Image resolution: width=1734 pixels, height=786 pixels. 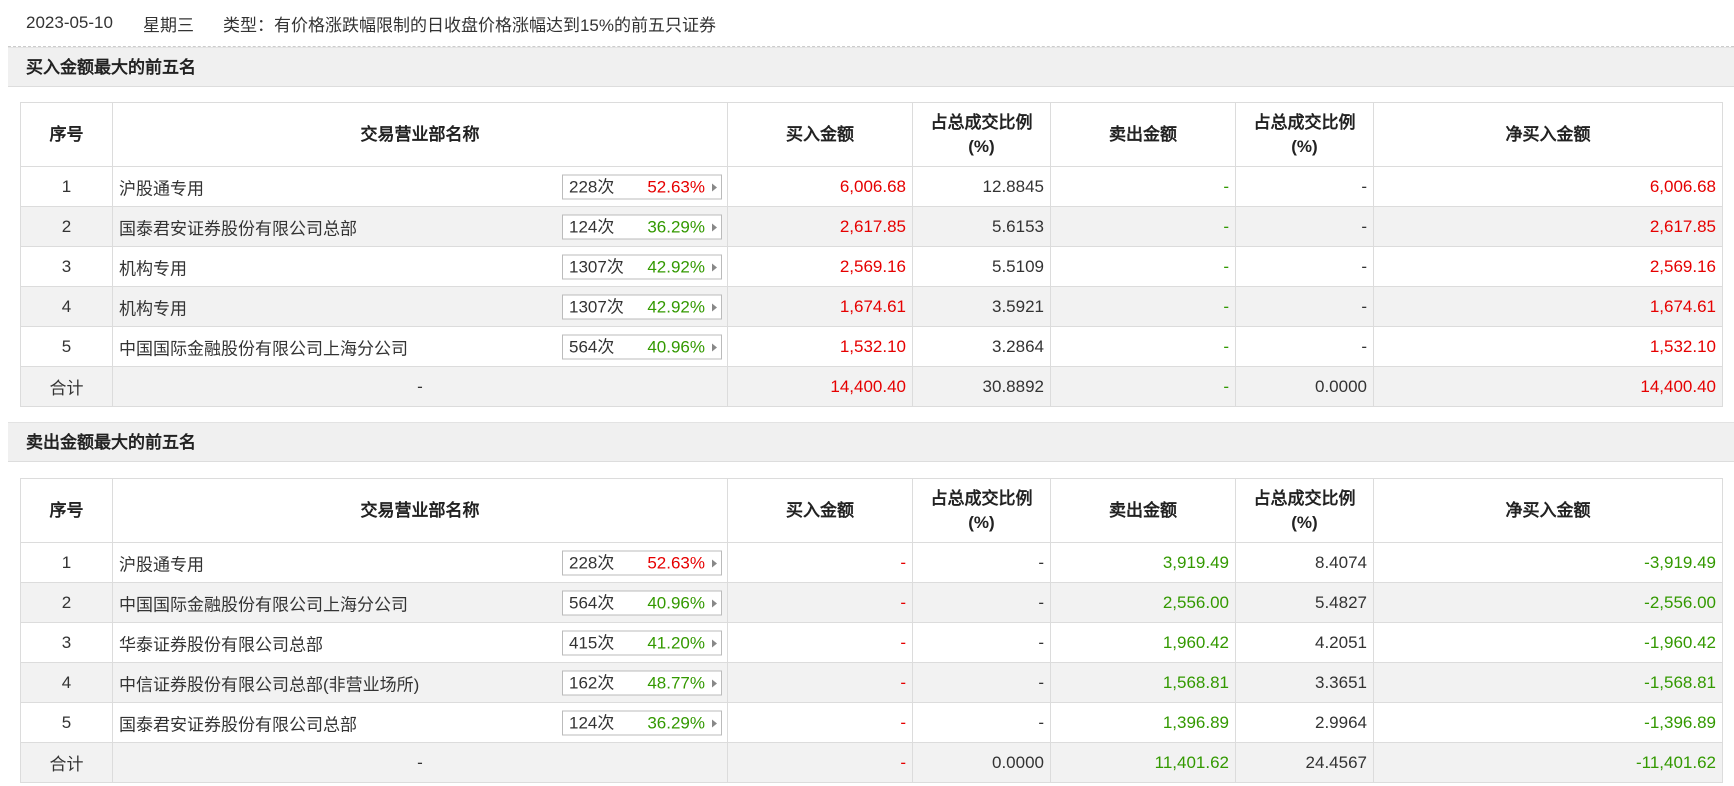 I want to click on total-sell-ratio: 0.0000, so click(x=1304, y=386).